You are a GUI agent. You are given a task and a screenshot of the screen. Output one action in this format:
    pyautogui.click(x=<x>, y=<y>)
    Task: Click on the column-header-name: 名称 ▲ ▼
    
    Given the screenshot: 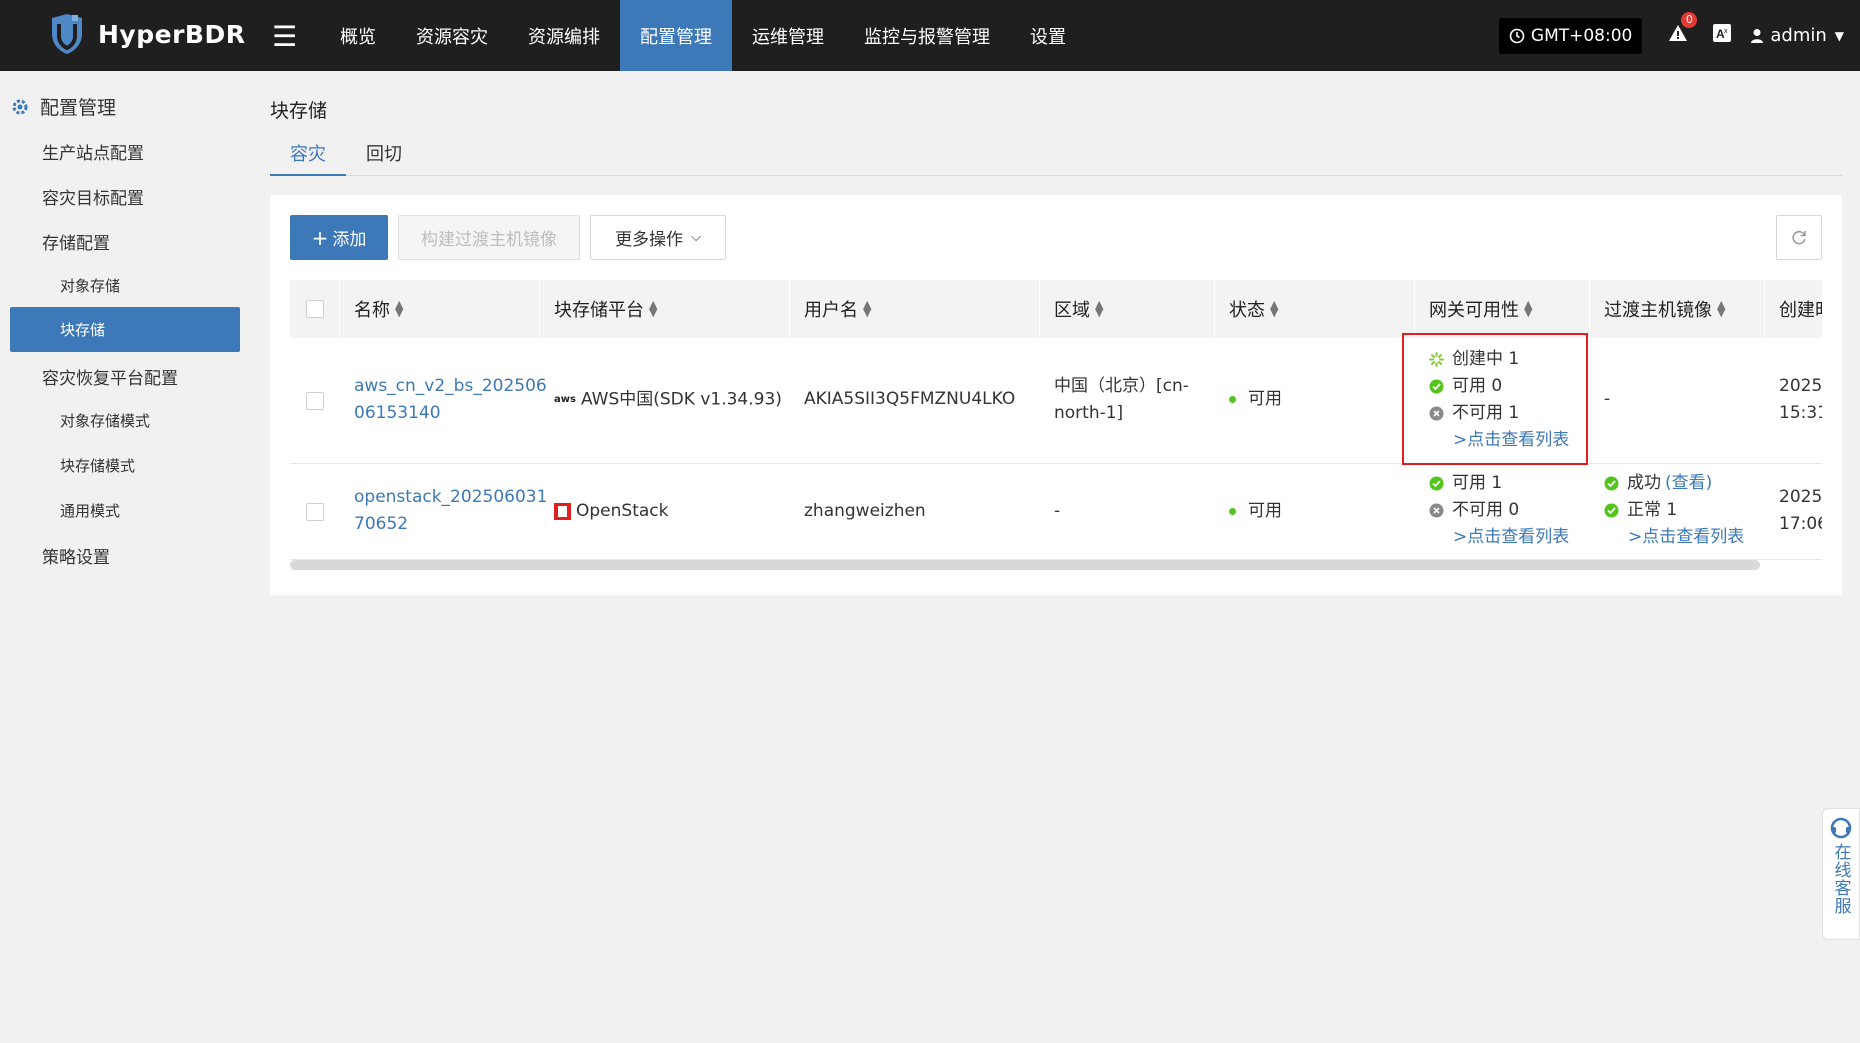 What is the action you would take?
    pyautogui.click(x=440, y=309)
    